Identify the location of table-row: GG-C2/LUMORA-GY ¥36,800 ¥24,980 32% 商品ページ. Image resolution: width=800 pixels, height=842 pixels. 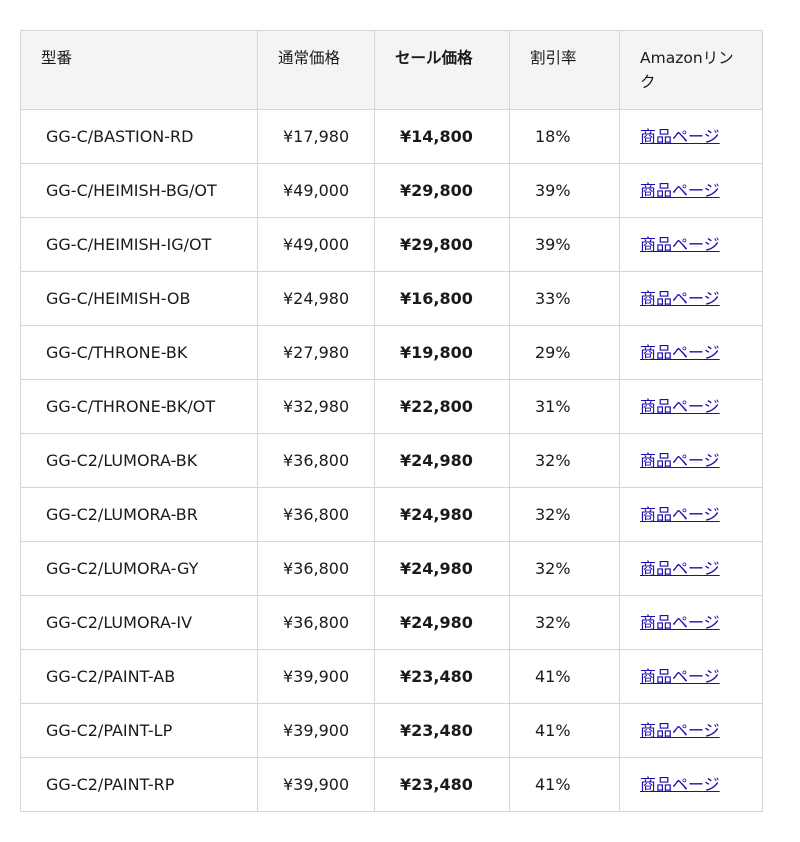
(391, 568).